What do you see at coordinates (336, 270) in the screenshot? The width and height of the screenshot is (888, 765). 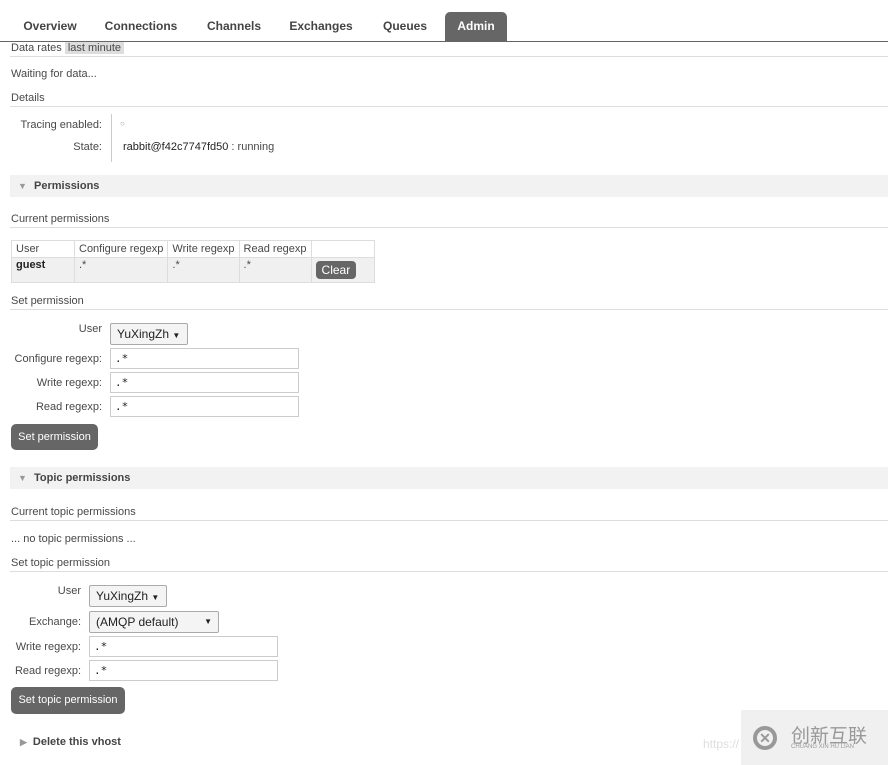 I see `clear-button: Clear` at bounding box center [336, 270].